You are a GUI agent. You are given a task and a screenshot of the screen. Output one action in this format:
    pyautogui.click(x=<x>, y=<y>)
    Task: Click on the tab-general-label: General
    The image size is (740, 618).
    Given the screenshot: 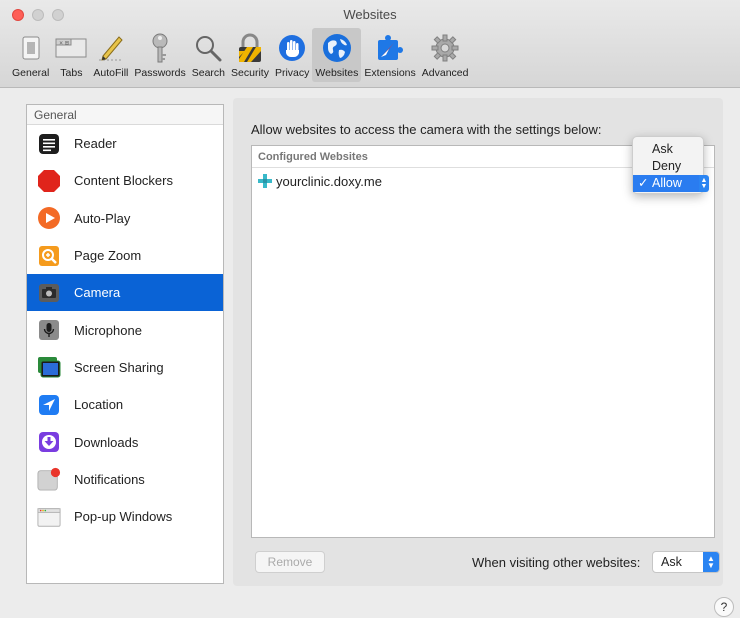 What is the action you would take?
    pyautogui.click(x=31, y=73)
    